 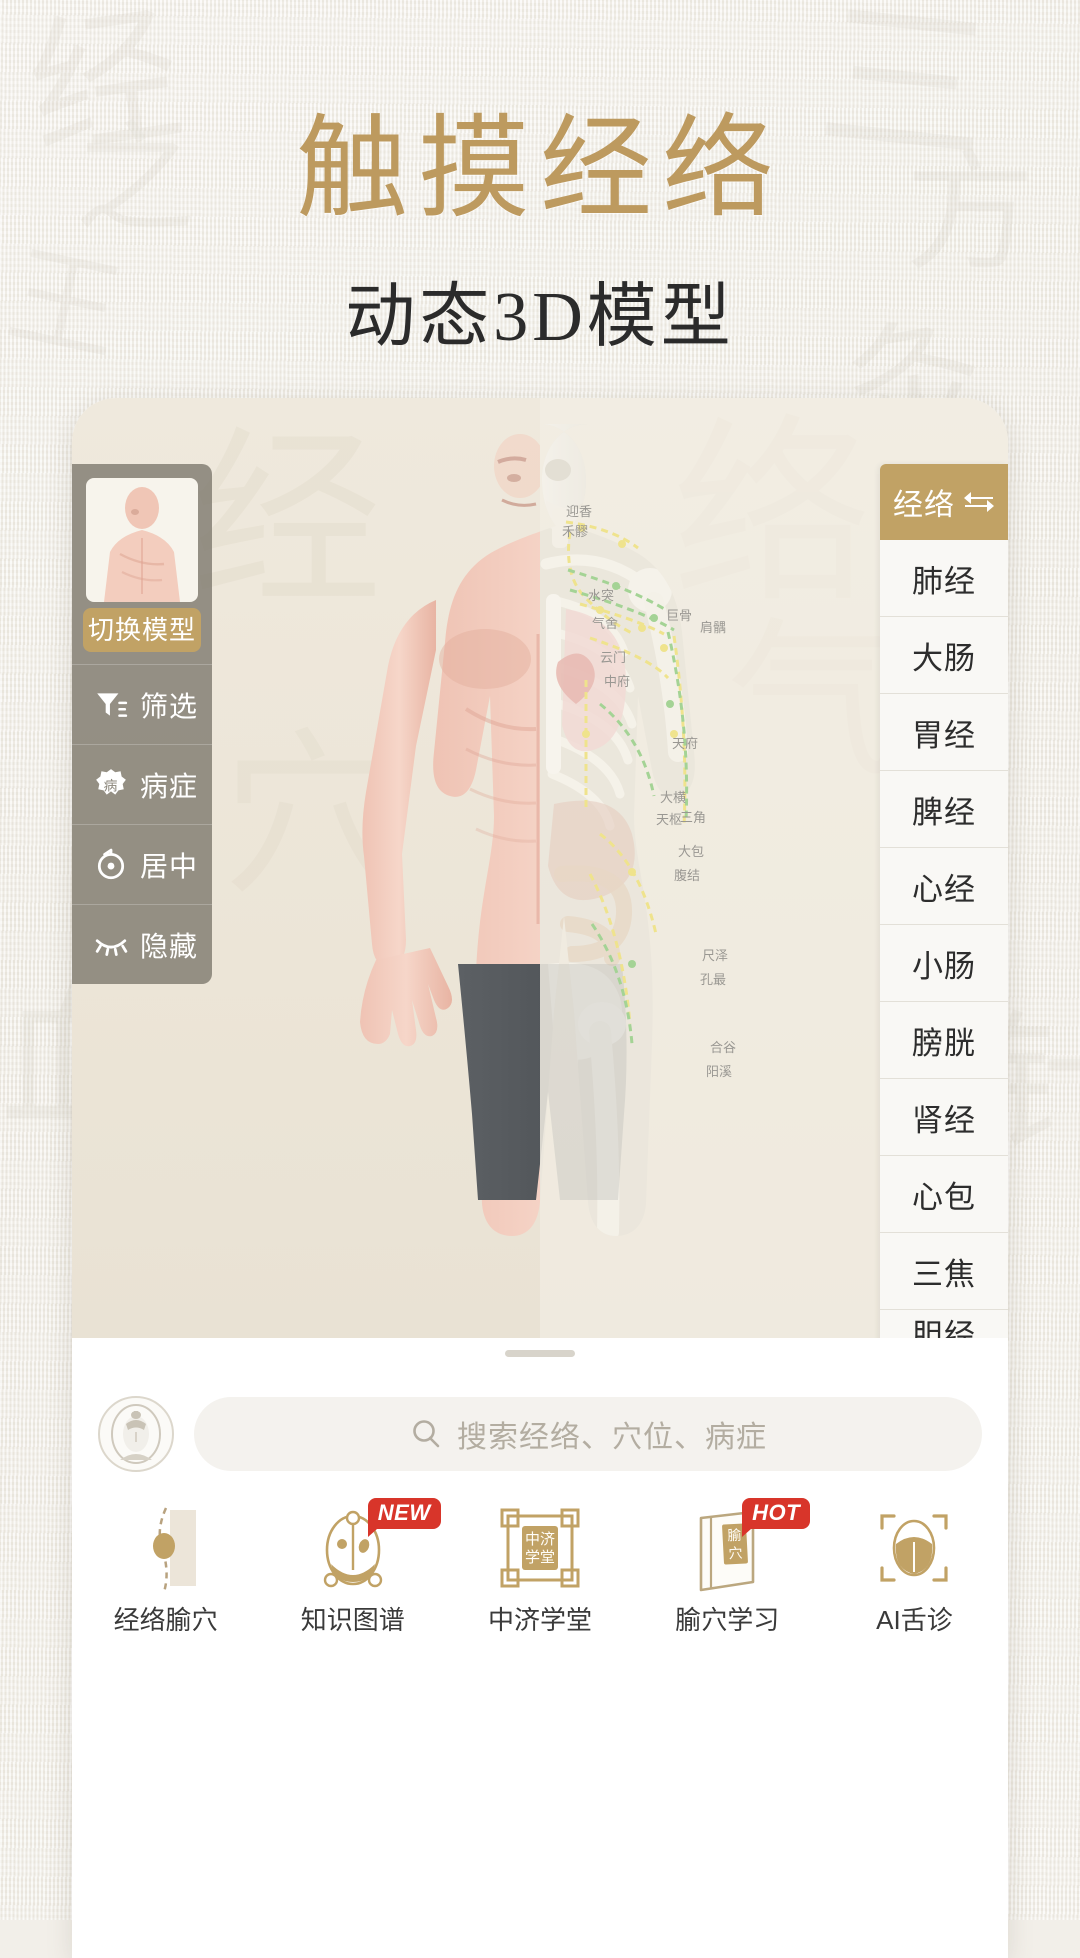 I want to click on nav-label: 腧穴学习, so click(x=727, y=1620).